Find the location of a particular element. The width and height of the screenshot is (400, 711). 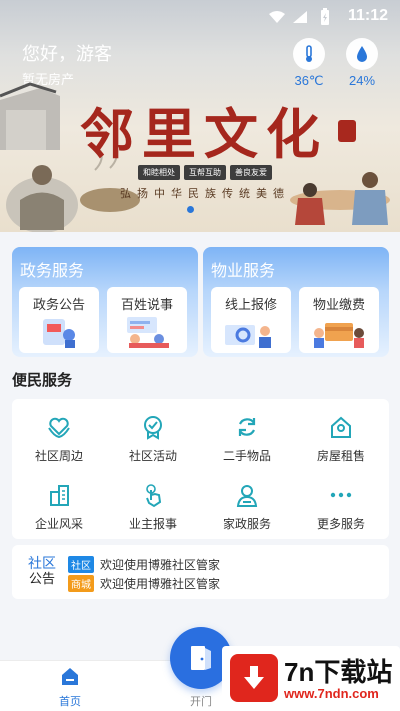

notice-row: 商城 欢迎使用博雅社区管家 is located at coordinates (144, 583).